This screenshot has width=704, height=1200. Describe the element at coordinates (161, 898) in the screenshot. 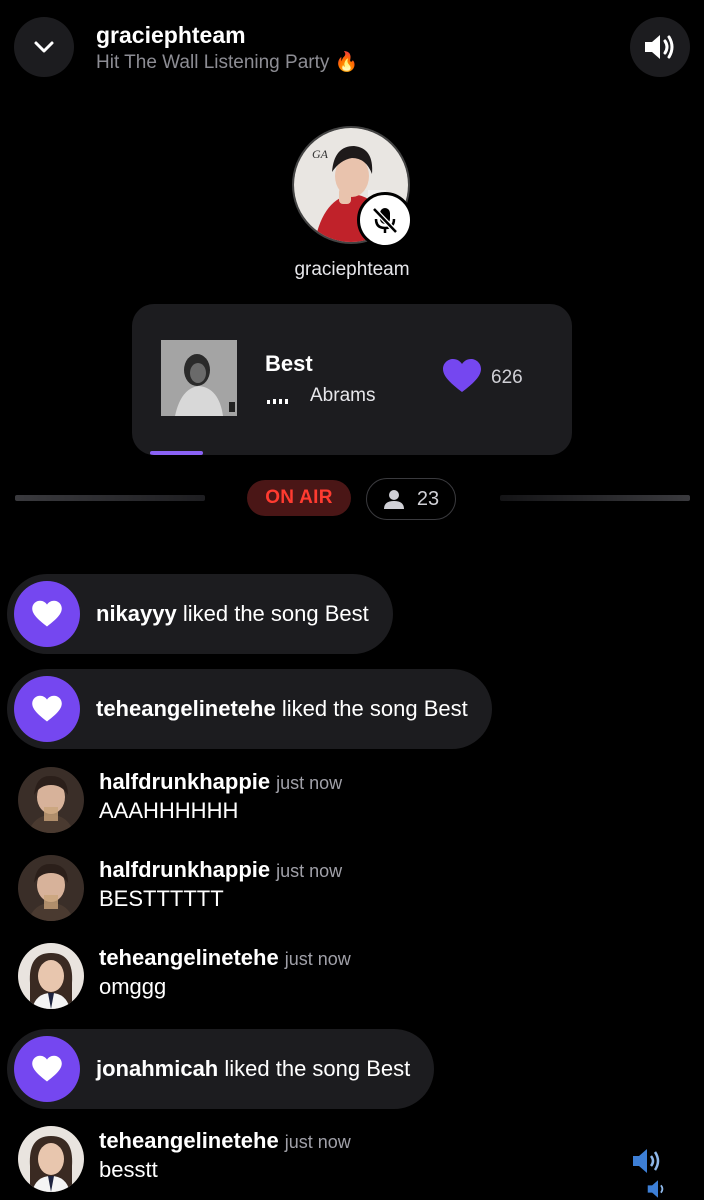

I see `chat-text: BESTTTTTT` at that location.